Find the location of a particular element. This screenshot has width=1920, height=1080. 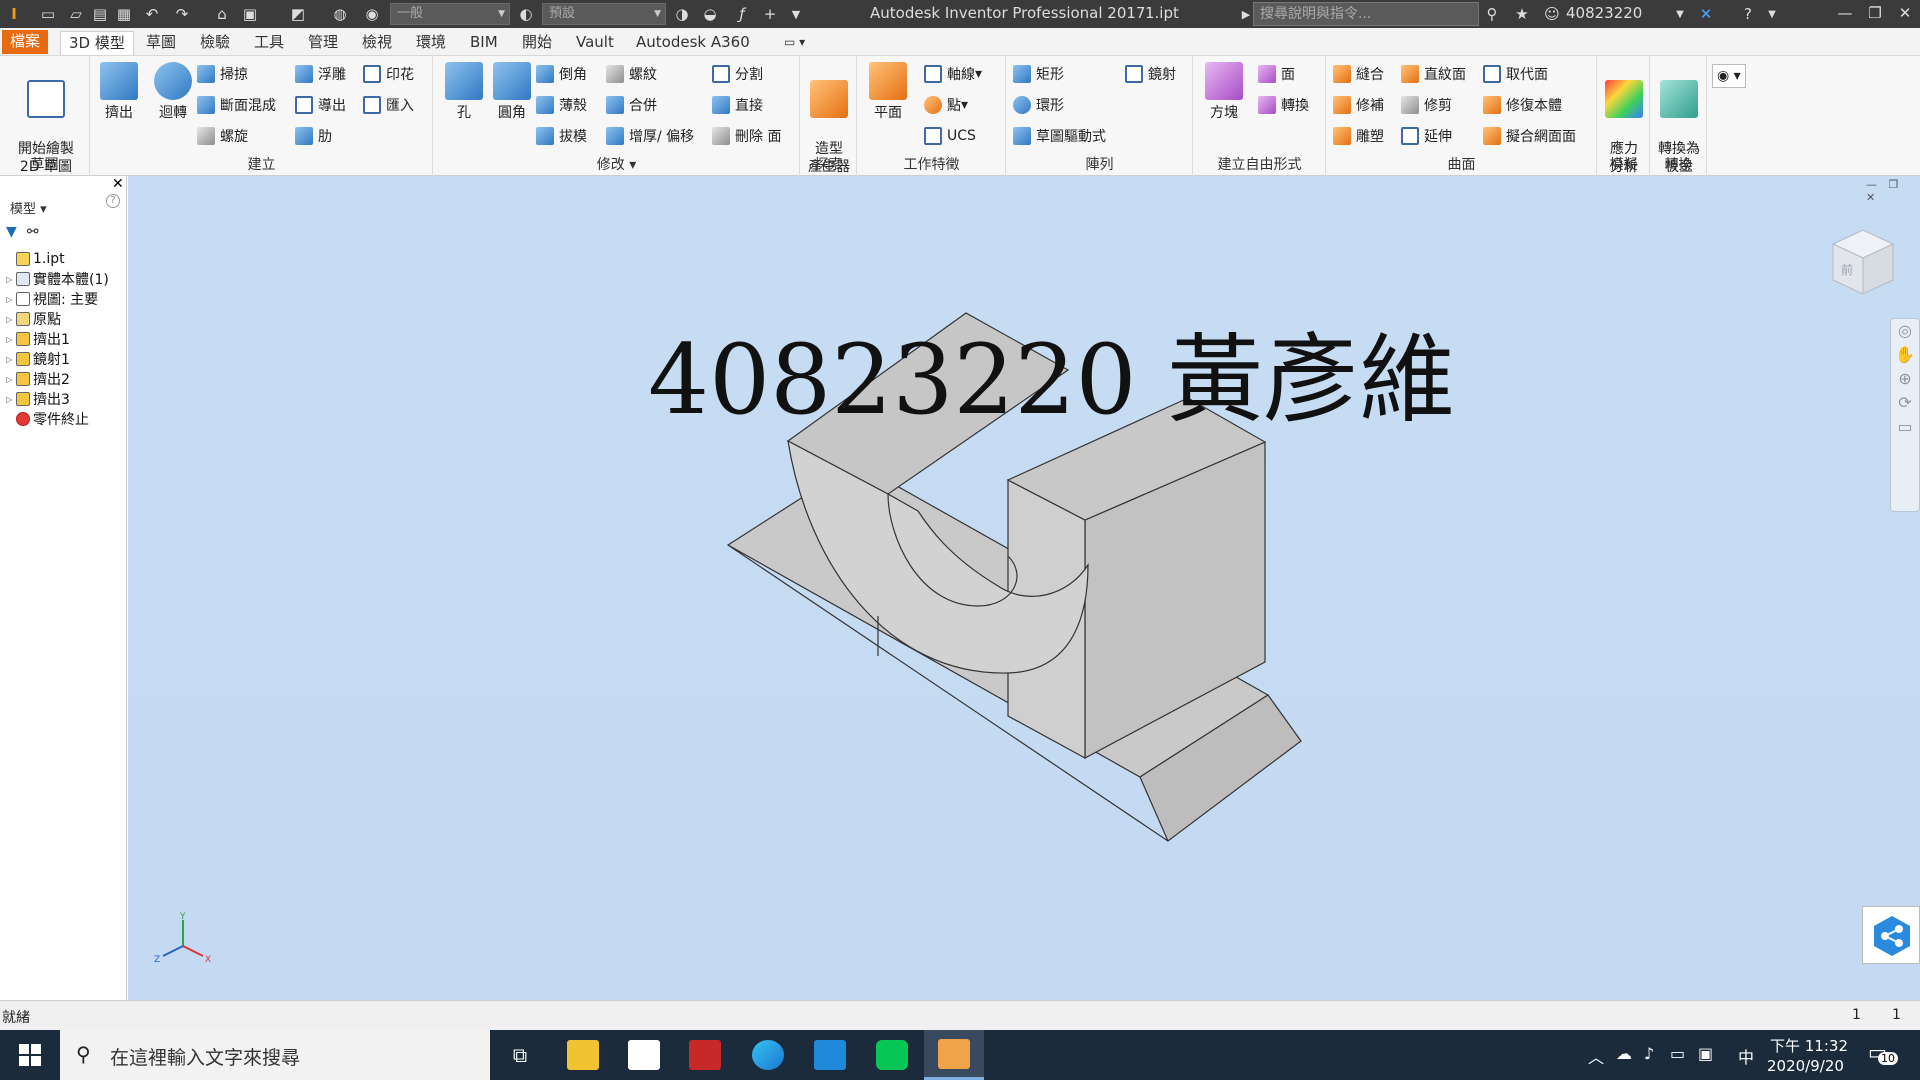

ribbon-options-dropdown: ◉ ▾ is located at coordinates (1729, 76).